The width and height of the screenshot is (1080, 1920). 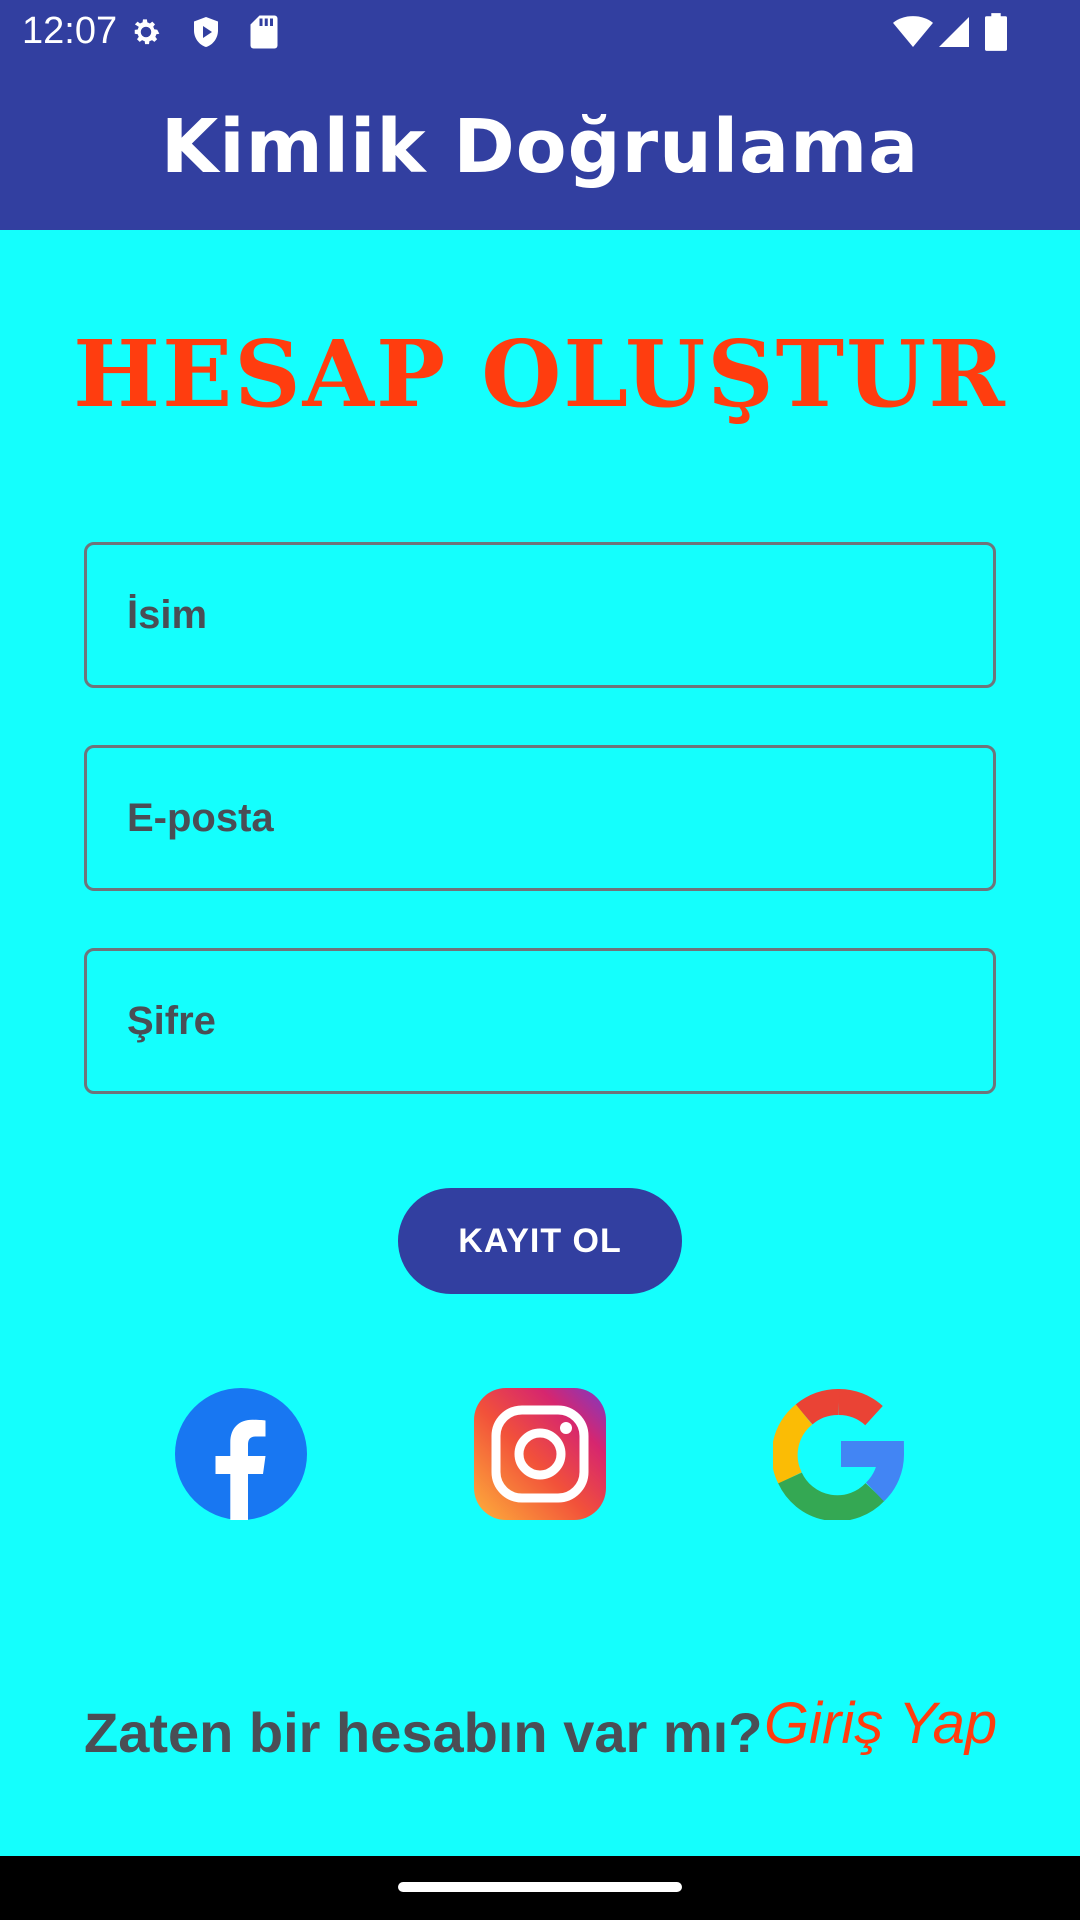 I want to click on app-title: Kimlik Doğrulama, so click(x=540, y=147).